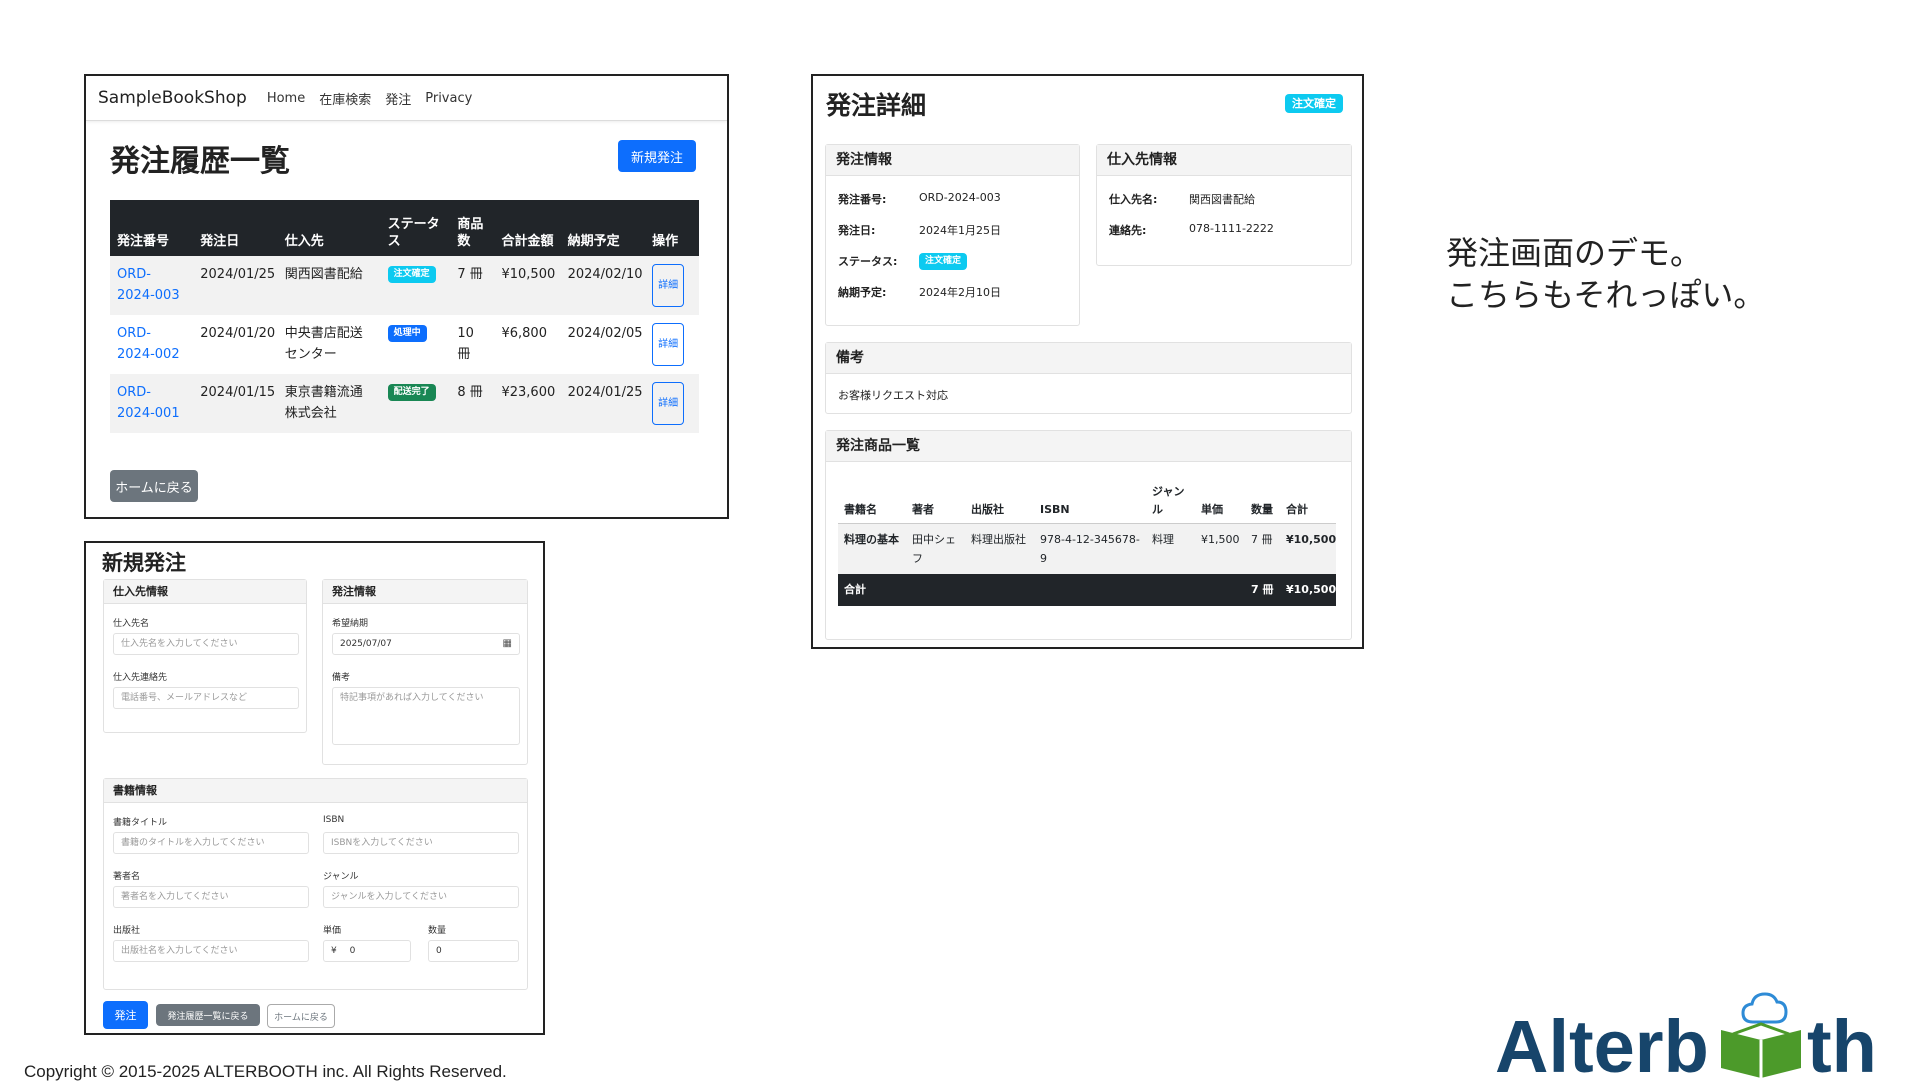 The image size is (1920, 1082). I want to click on order-date: 2024/01/15, so click(235, 403).